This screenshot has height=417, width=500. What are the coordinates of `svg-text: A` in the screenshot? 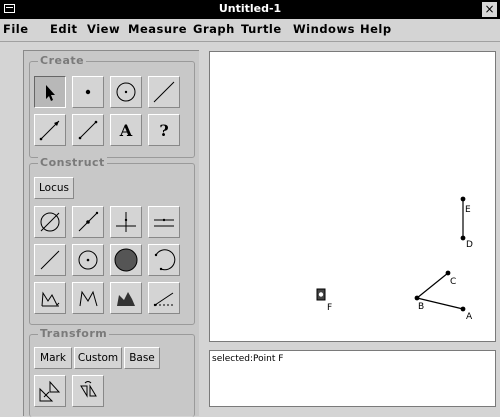 It's located at (126, 130).